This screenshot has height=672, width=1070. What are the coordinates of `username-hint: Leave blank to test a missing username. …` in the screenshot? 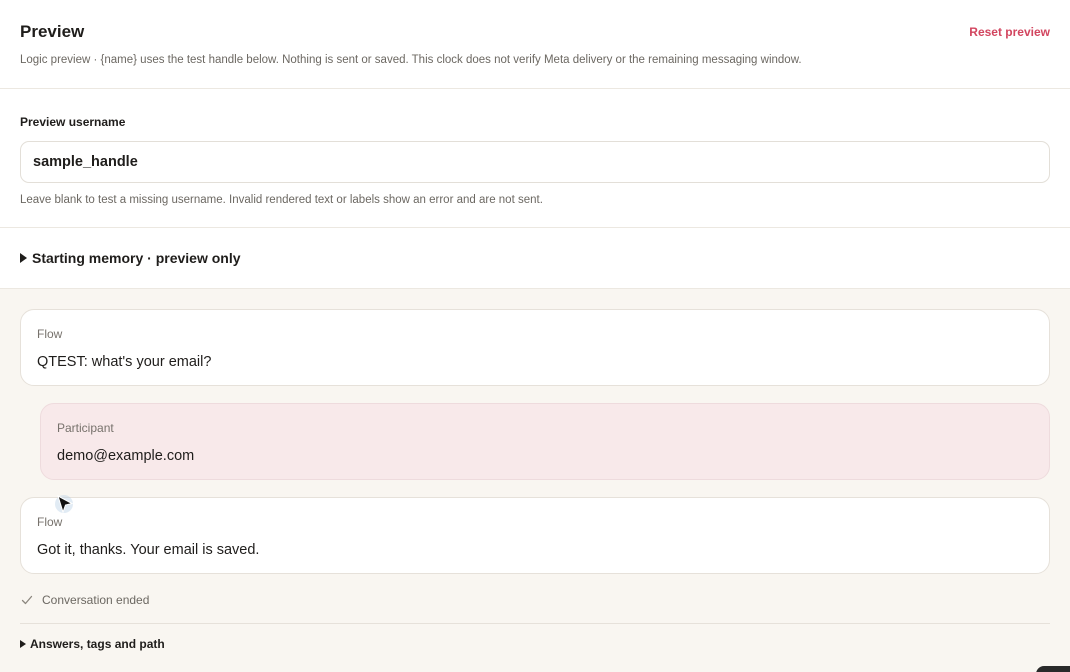 It's located at (281, 200).